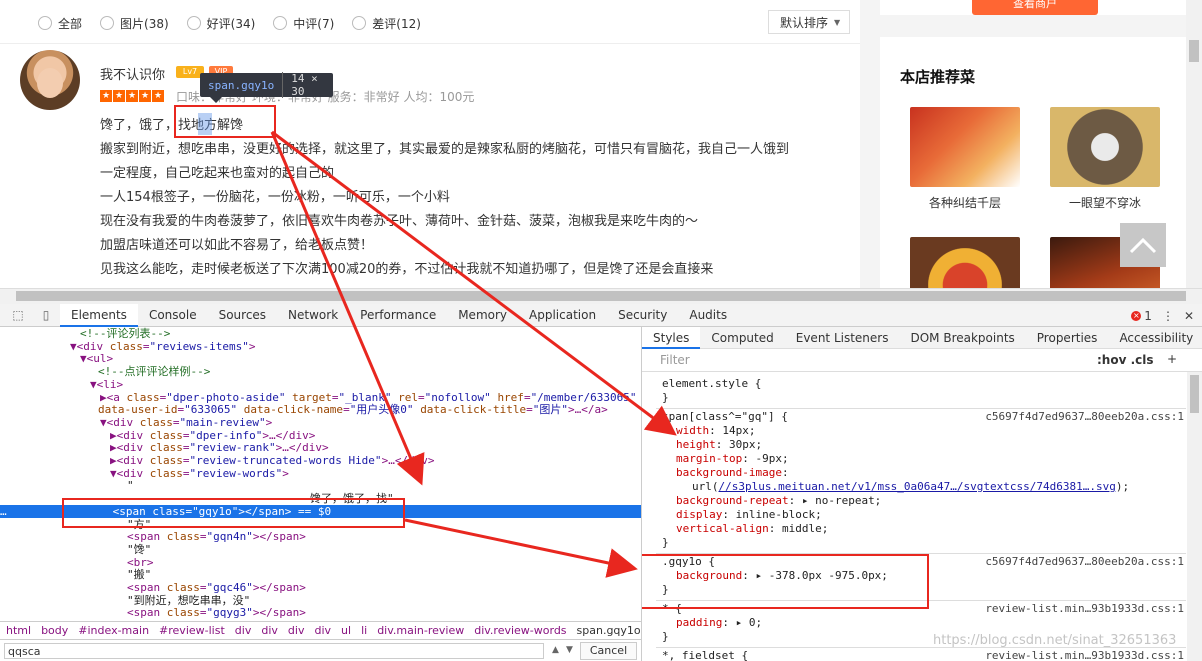  What do you see at coordinates (96, 358) in the screenshot?
I see `dom-node-line: ▼<ul>` at bounding box center [96, 358].